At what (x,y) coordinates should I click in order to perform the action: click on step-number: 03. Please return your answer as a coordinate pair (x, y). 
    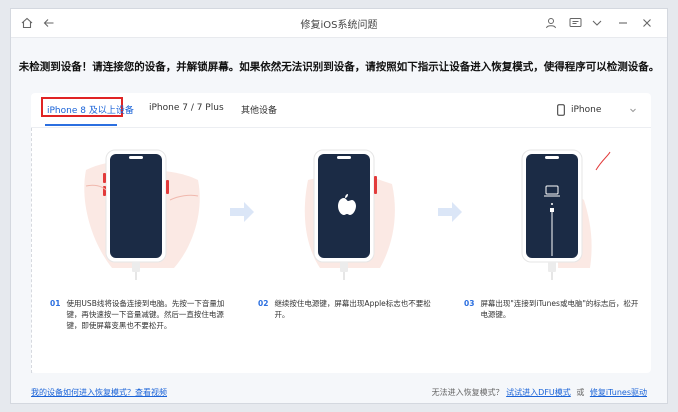
    Looking at the image, I should click on (469, 303).